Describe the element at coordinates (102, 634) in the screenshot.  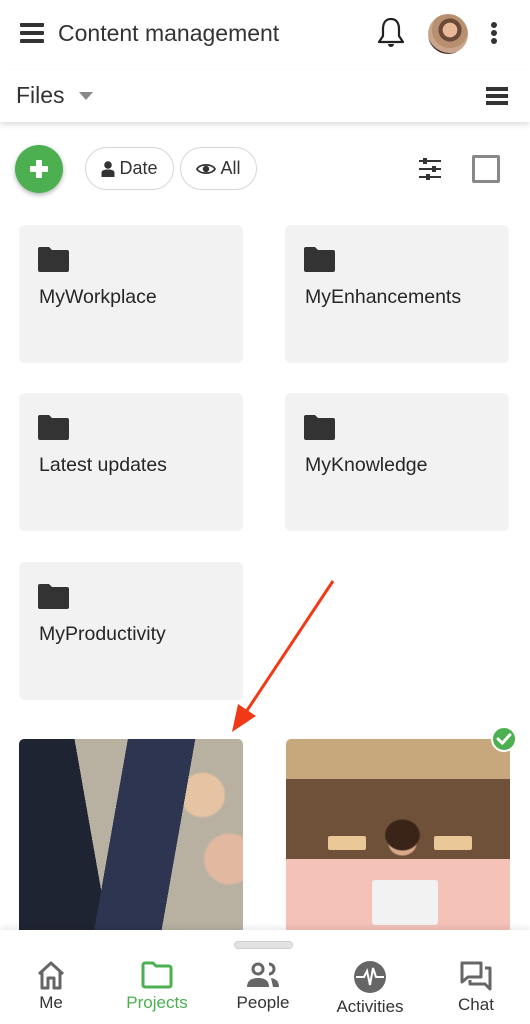
I see `folder-name: MyProductivity` at that location.